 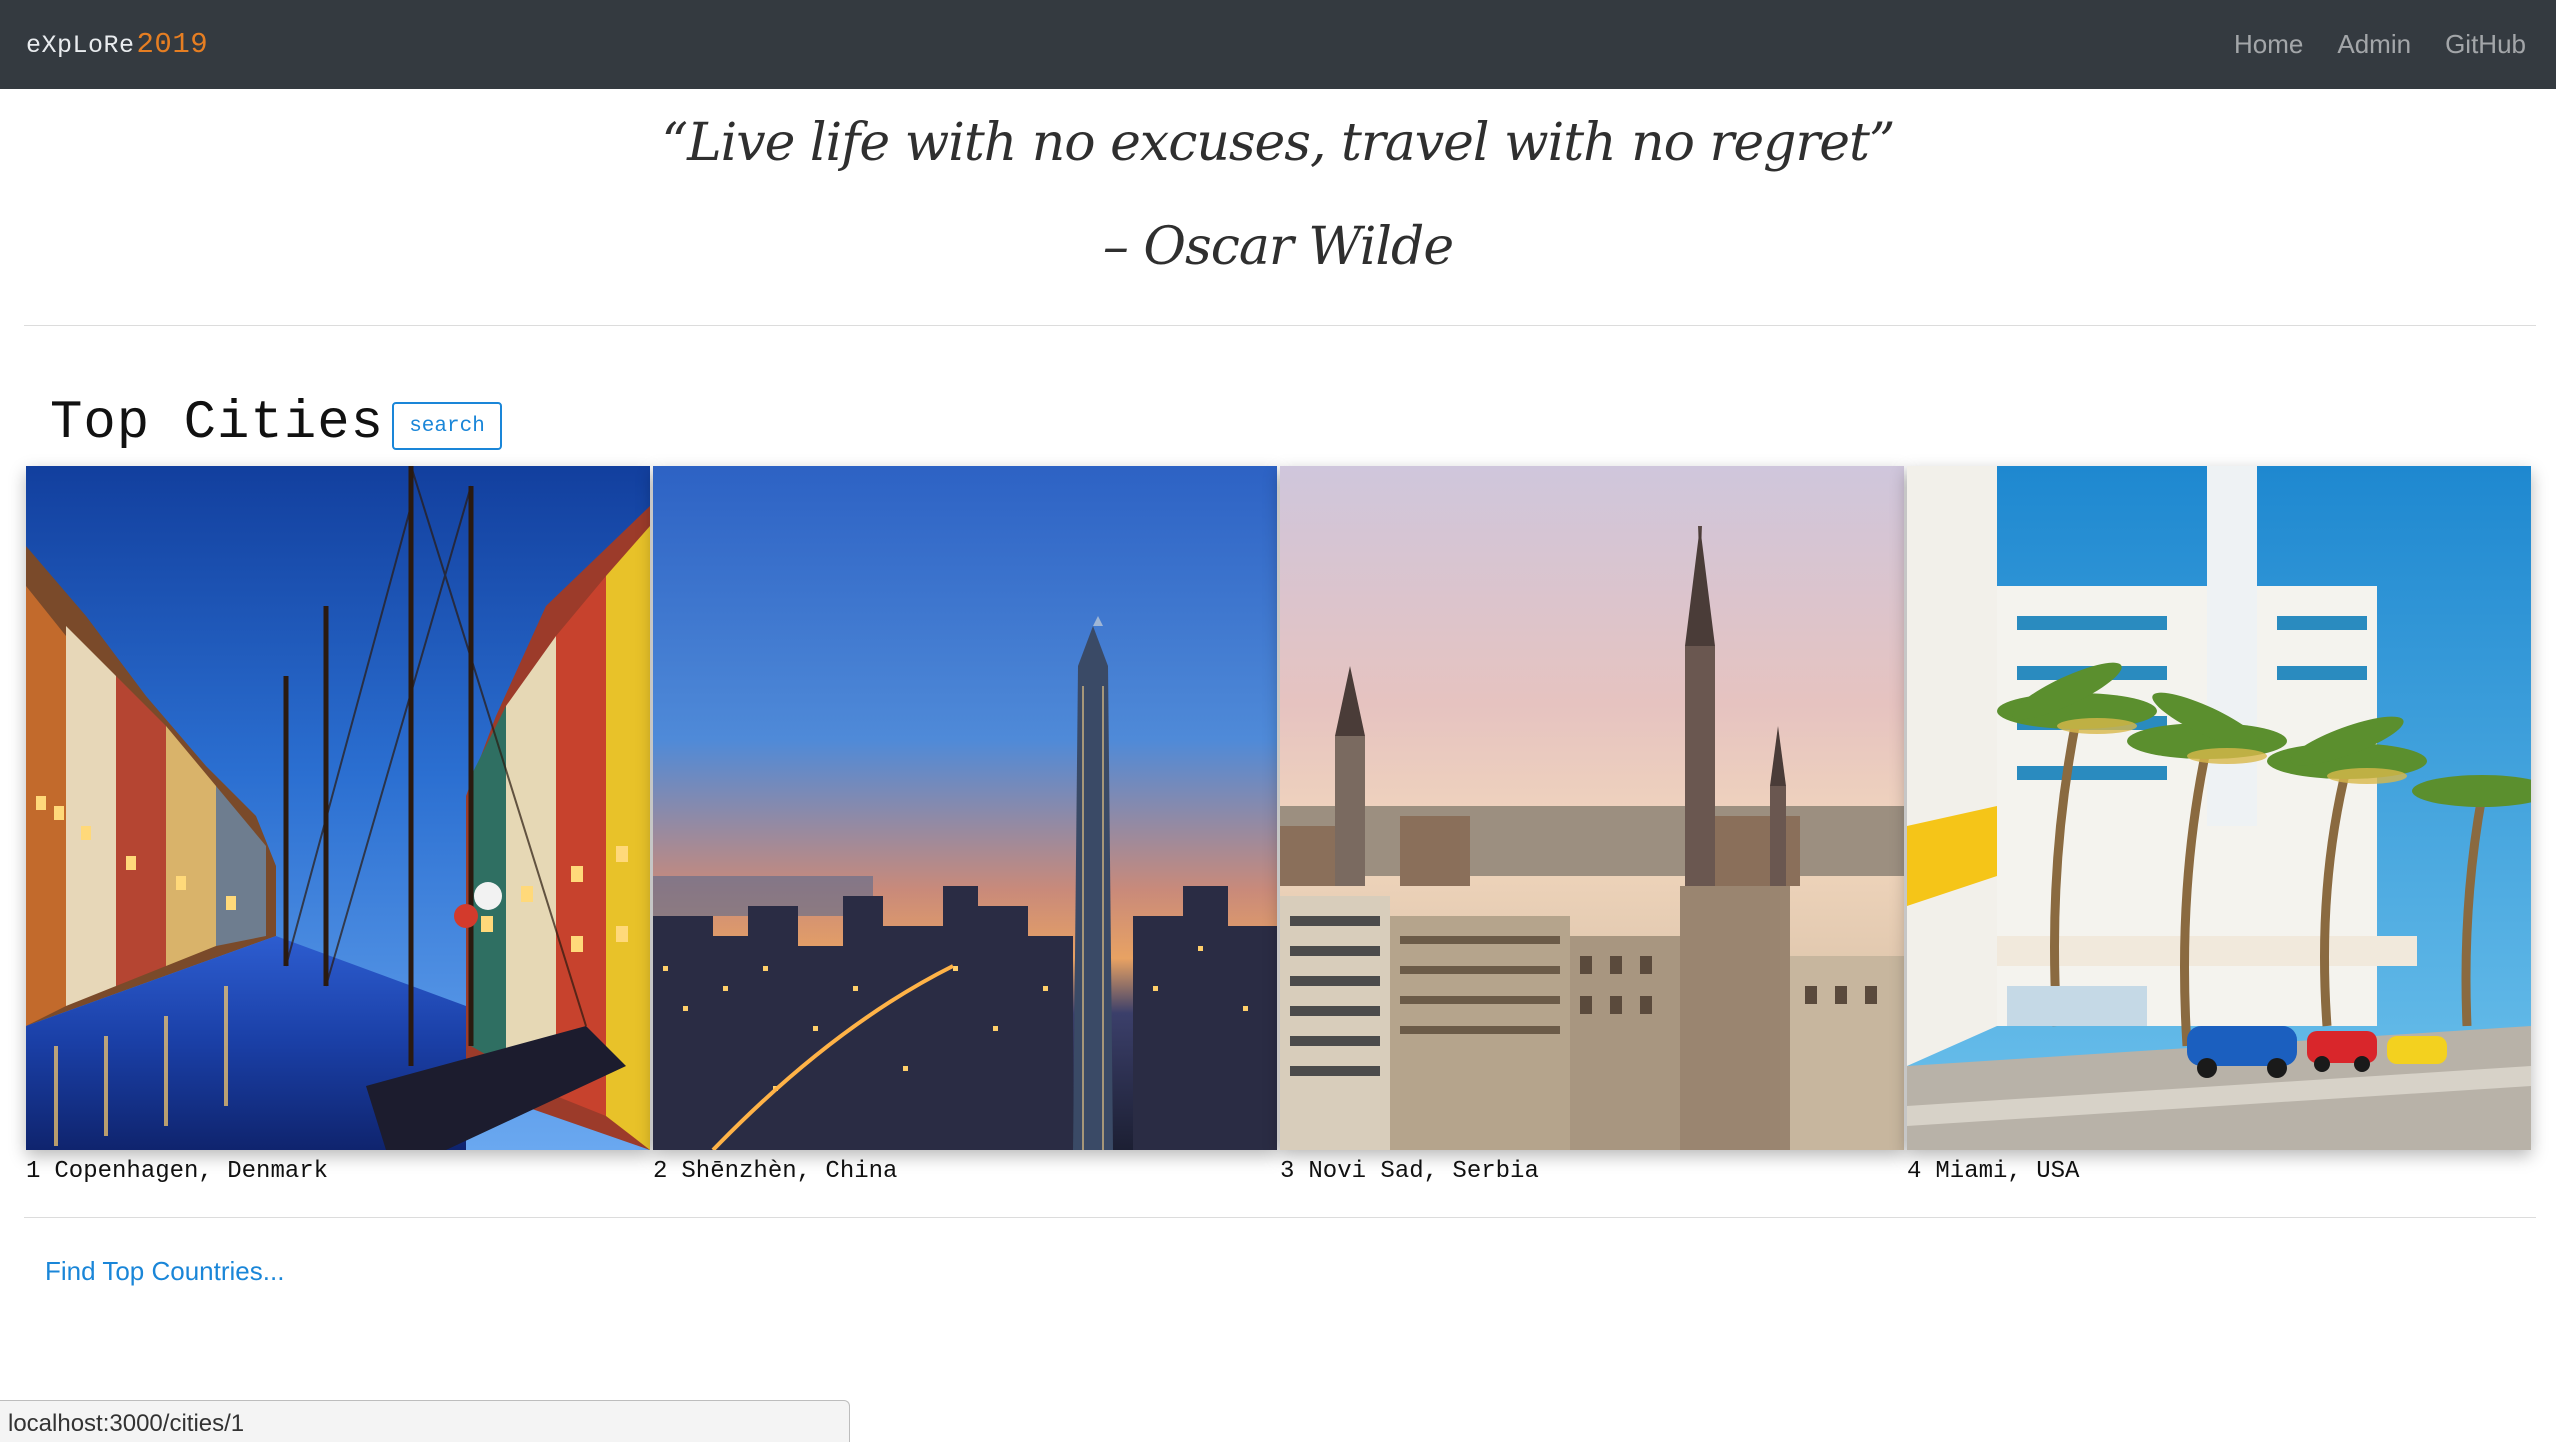 What do you see at coordinates (1278, 44) in the screenshot?
I see `navbar: eXpLoRe2019 Home Admin GitHub` at bounding box center [1278, 44].